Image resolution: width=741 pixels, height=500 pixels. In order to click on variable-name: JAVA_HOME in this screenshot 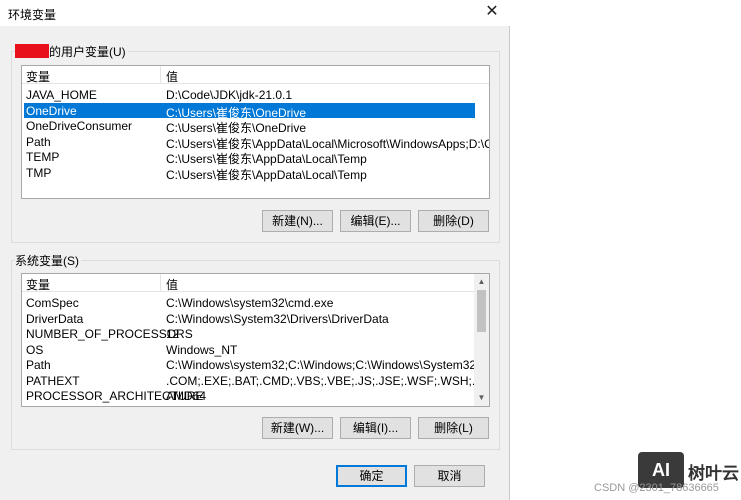, I will do `click(61, 95)`.